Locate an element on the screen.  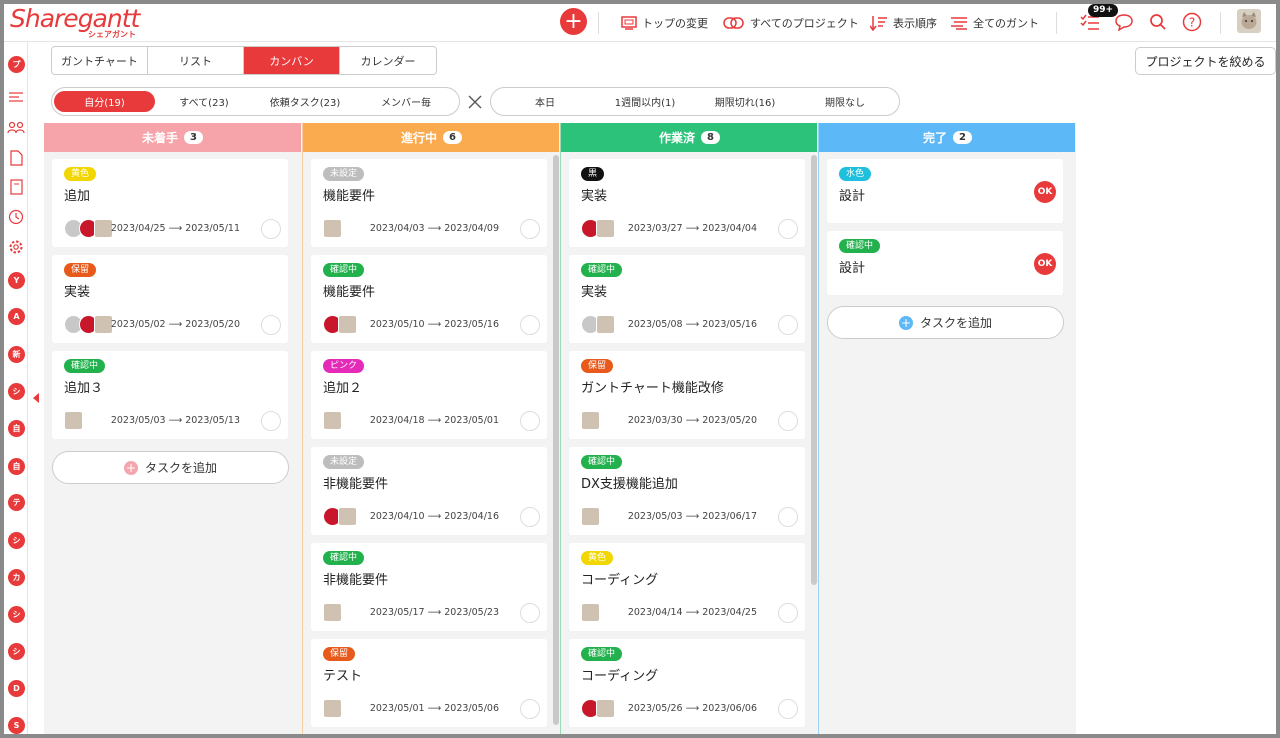
sidebar-project: 新 is located at coordinates (16, 354).